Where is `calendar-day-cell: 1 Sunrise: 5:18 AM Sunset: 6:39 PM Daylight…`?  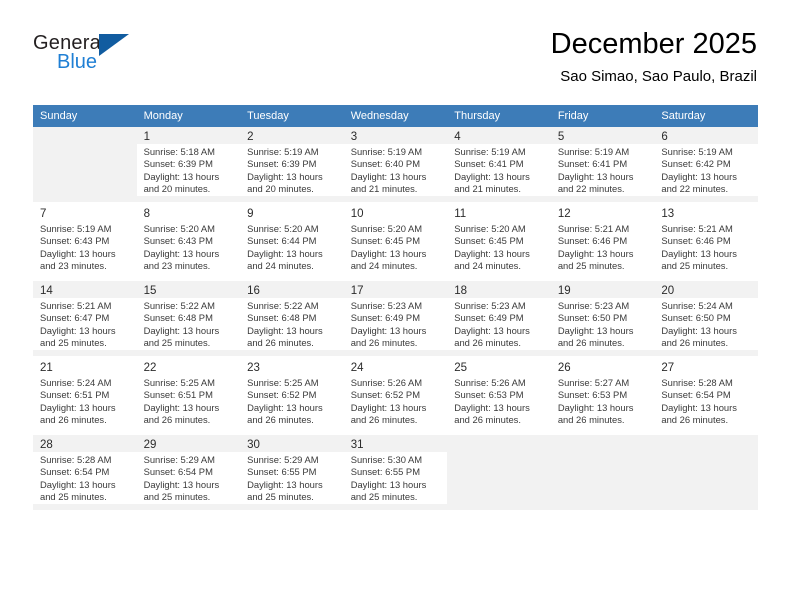 calendar-day-cell: 1 Sunrise: 5:18 AM Sunset: 6:39 PM Daylight… is located at coordinates (188, 164).